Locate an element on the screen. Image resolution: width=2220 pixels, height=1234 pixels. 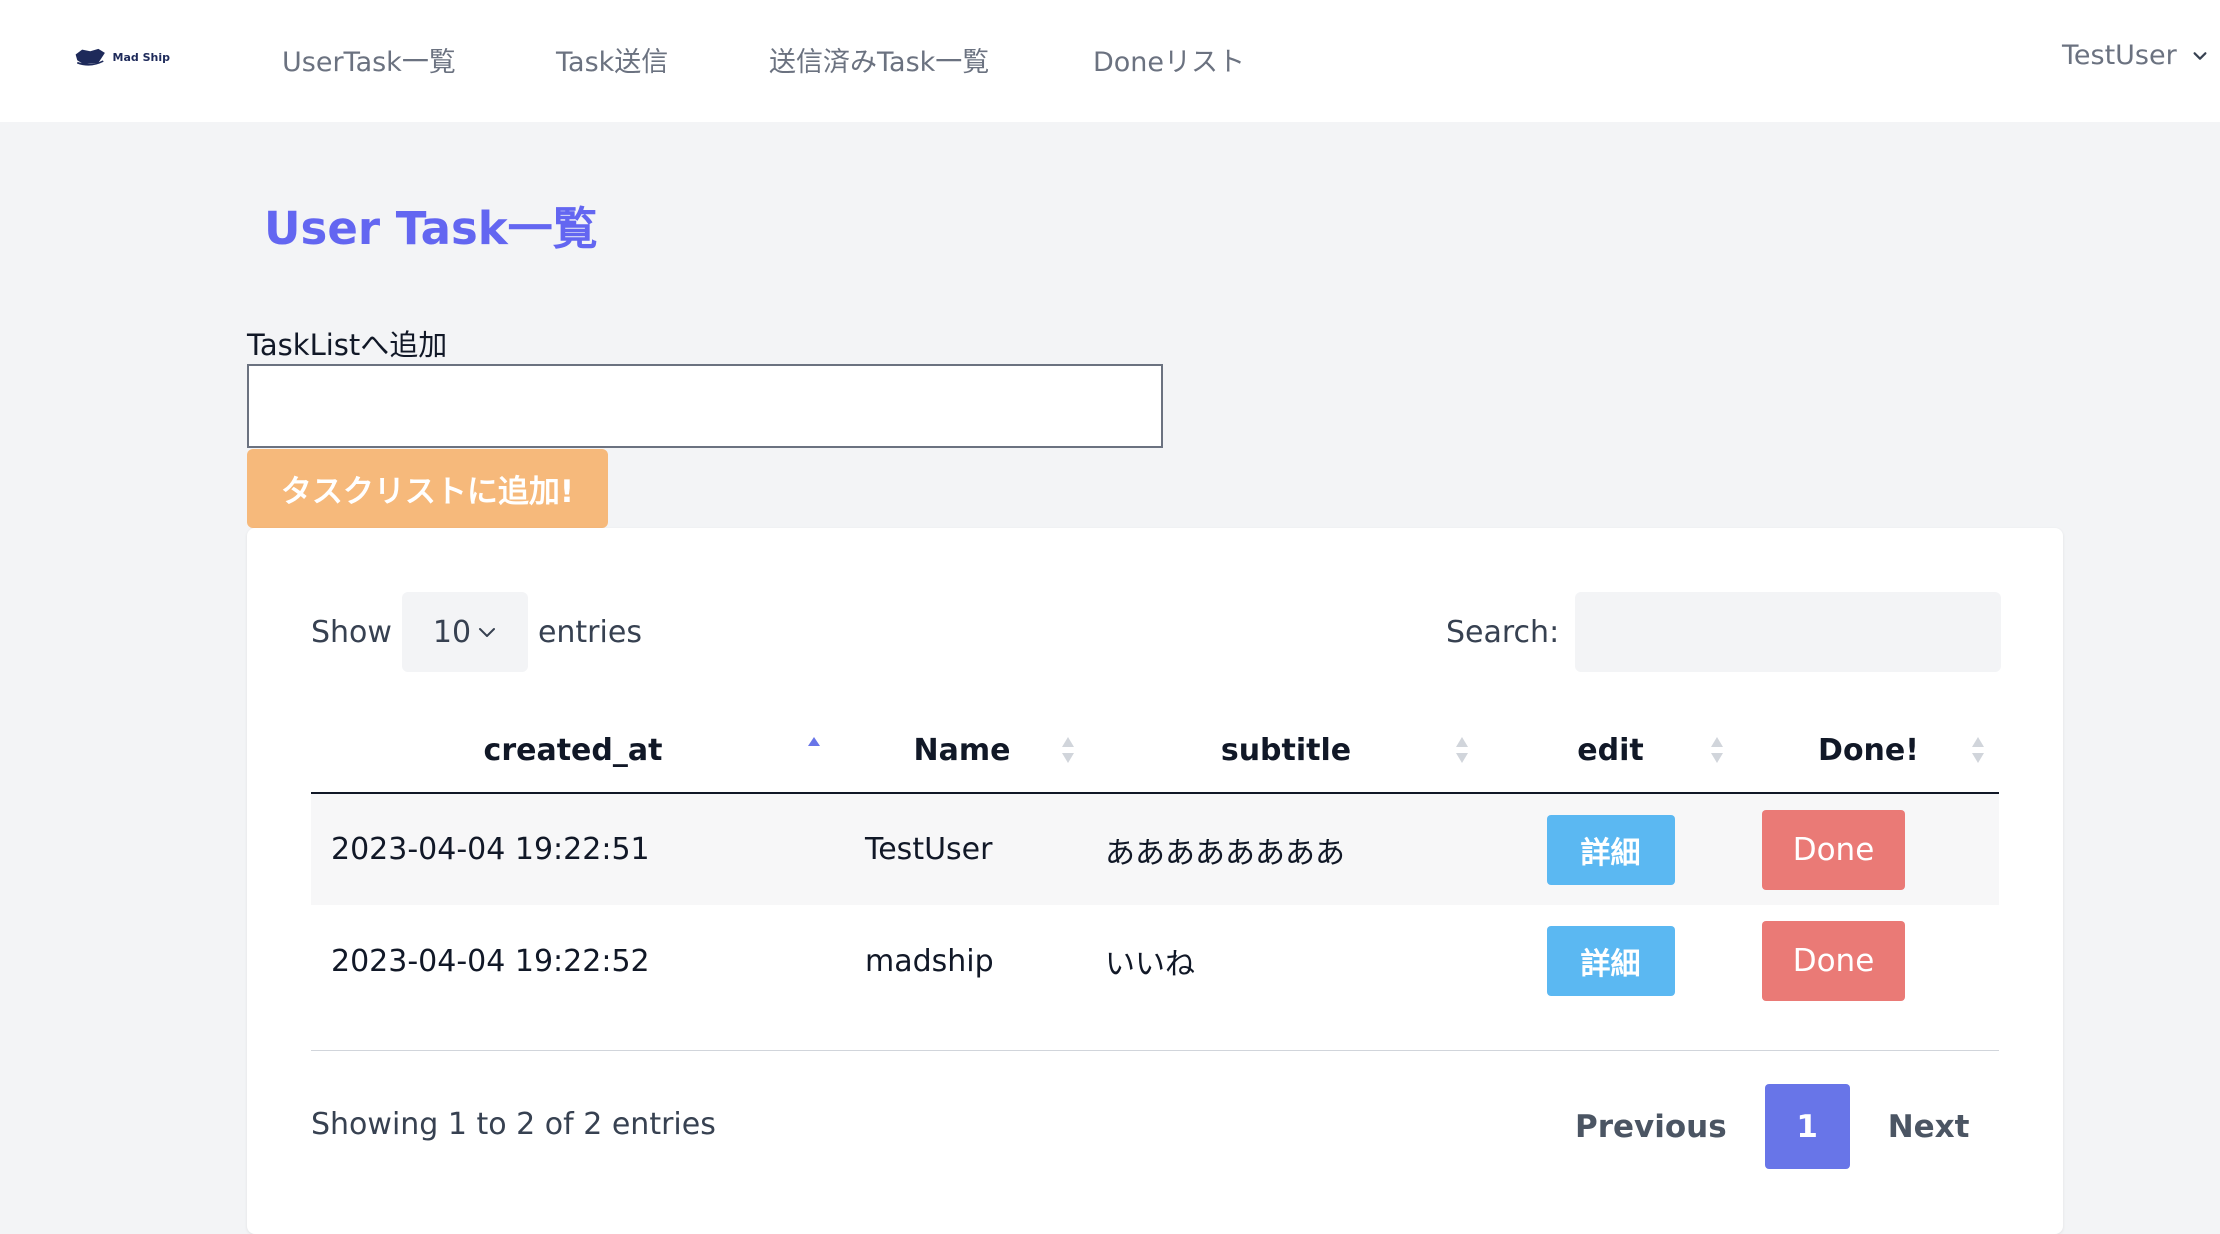
show-label: Show is located at coordinates (351, 632).